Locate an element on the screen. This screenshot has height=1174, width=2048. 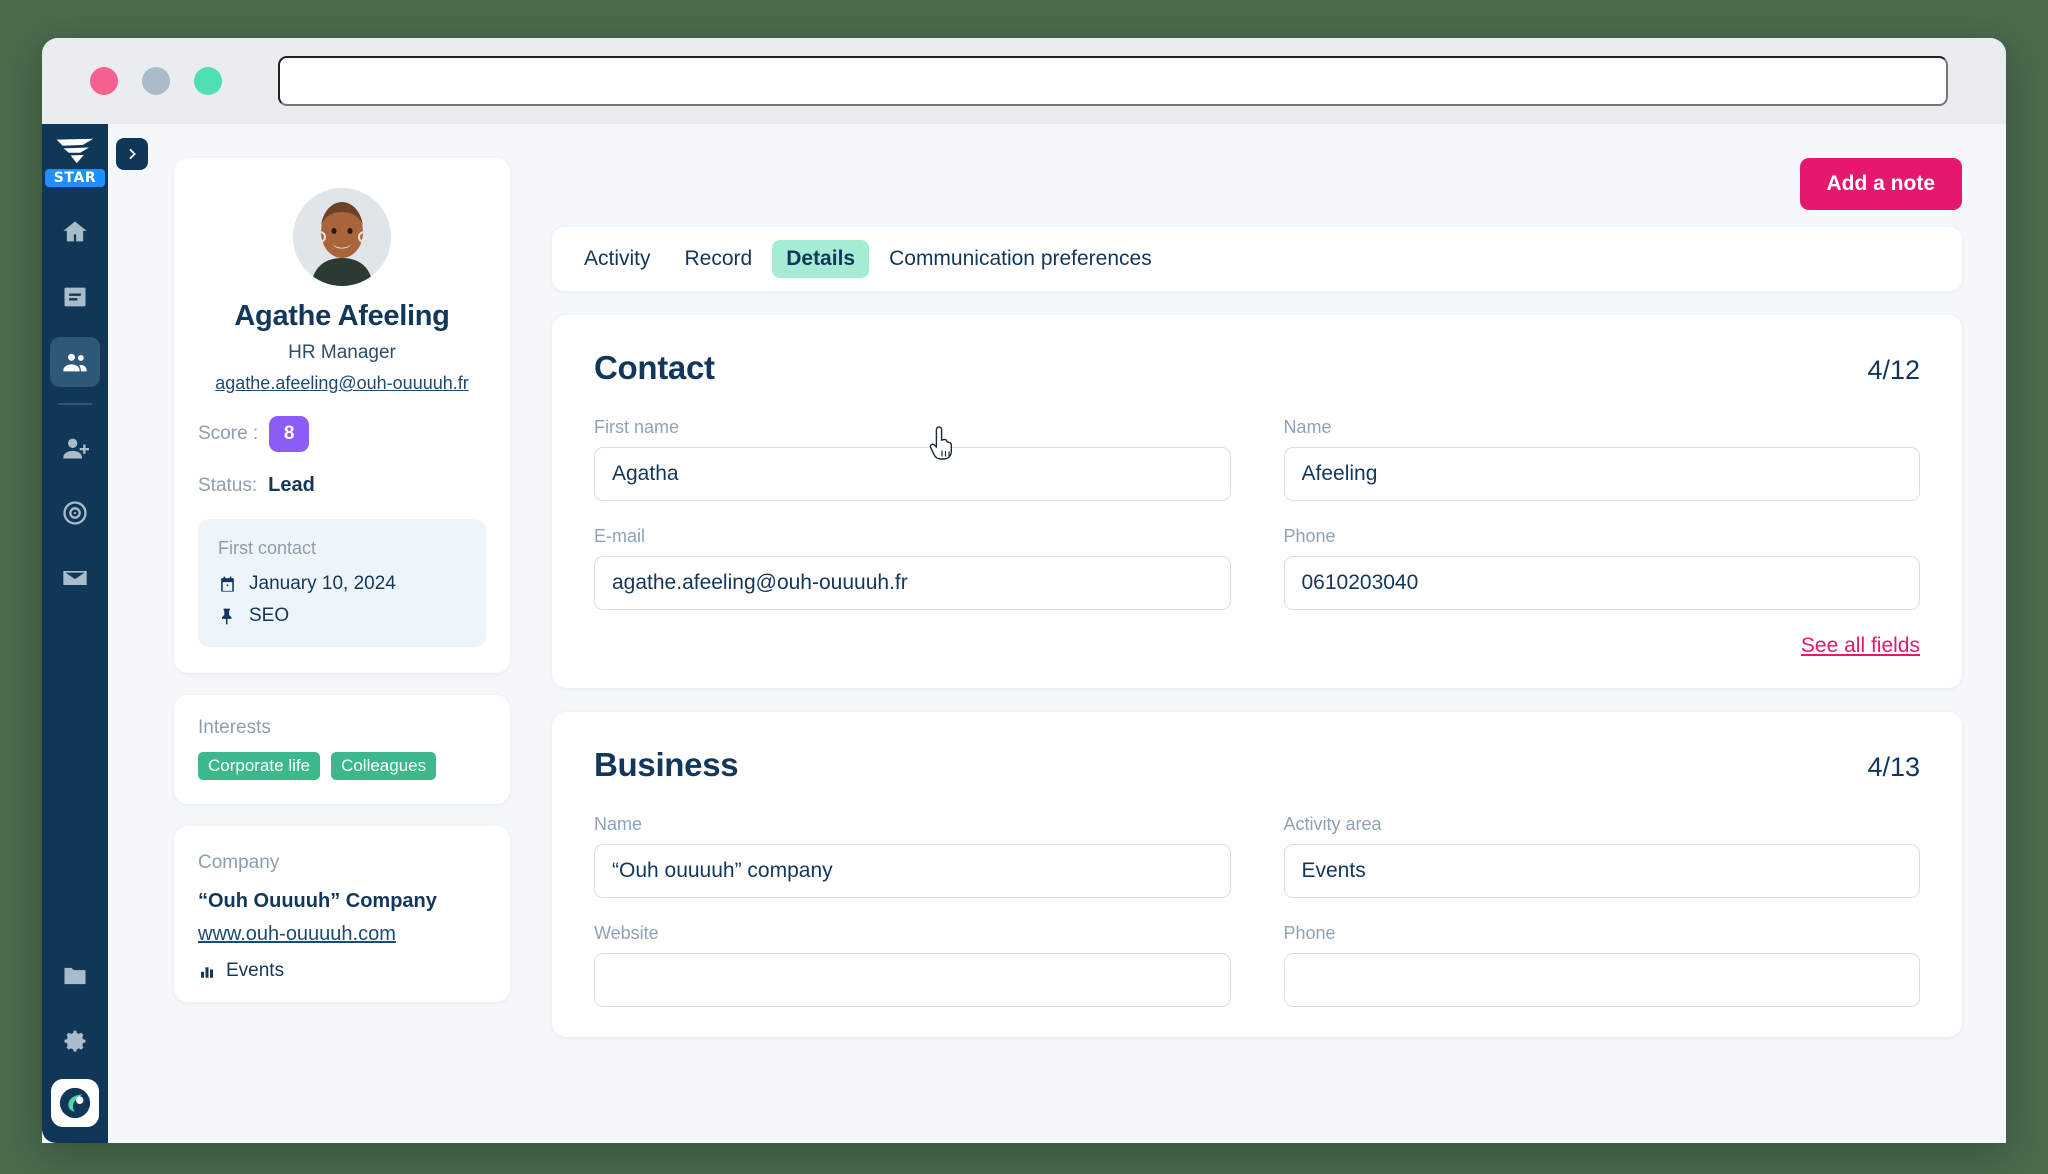
field-email: E-mail is located at coordinates (912, 568).